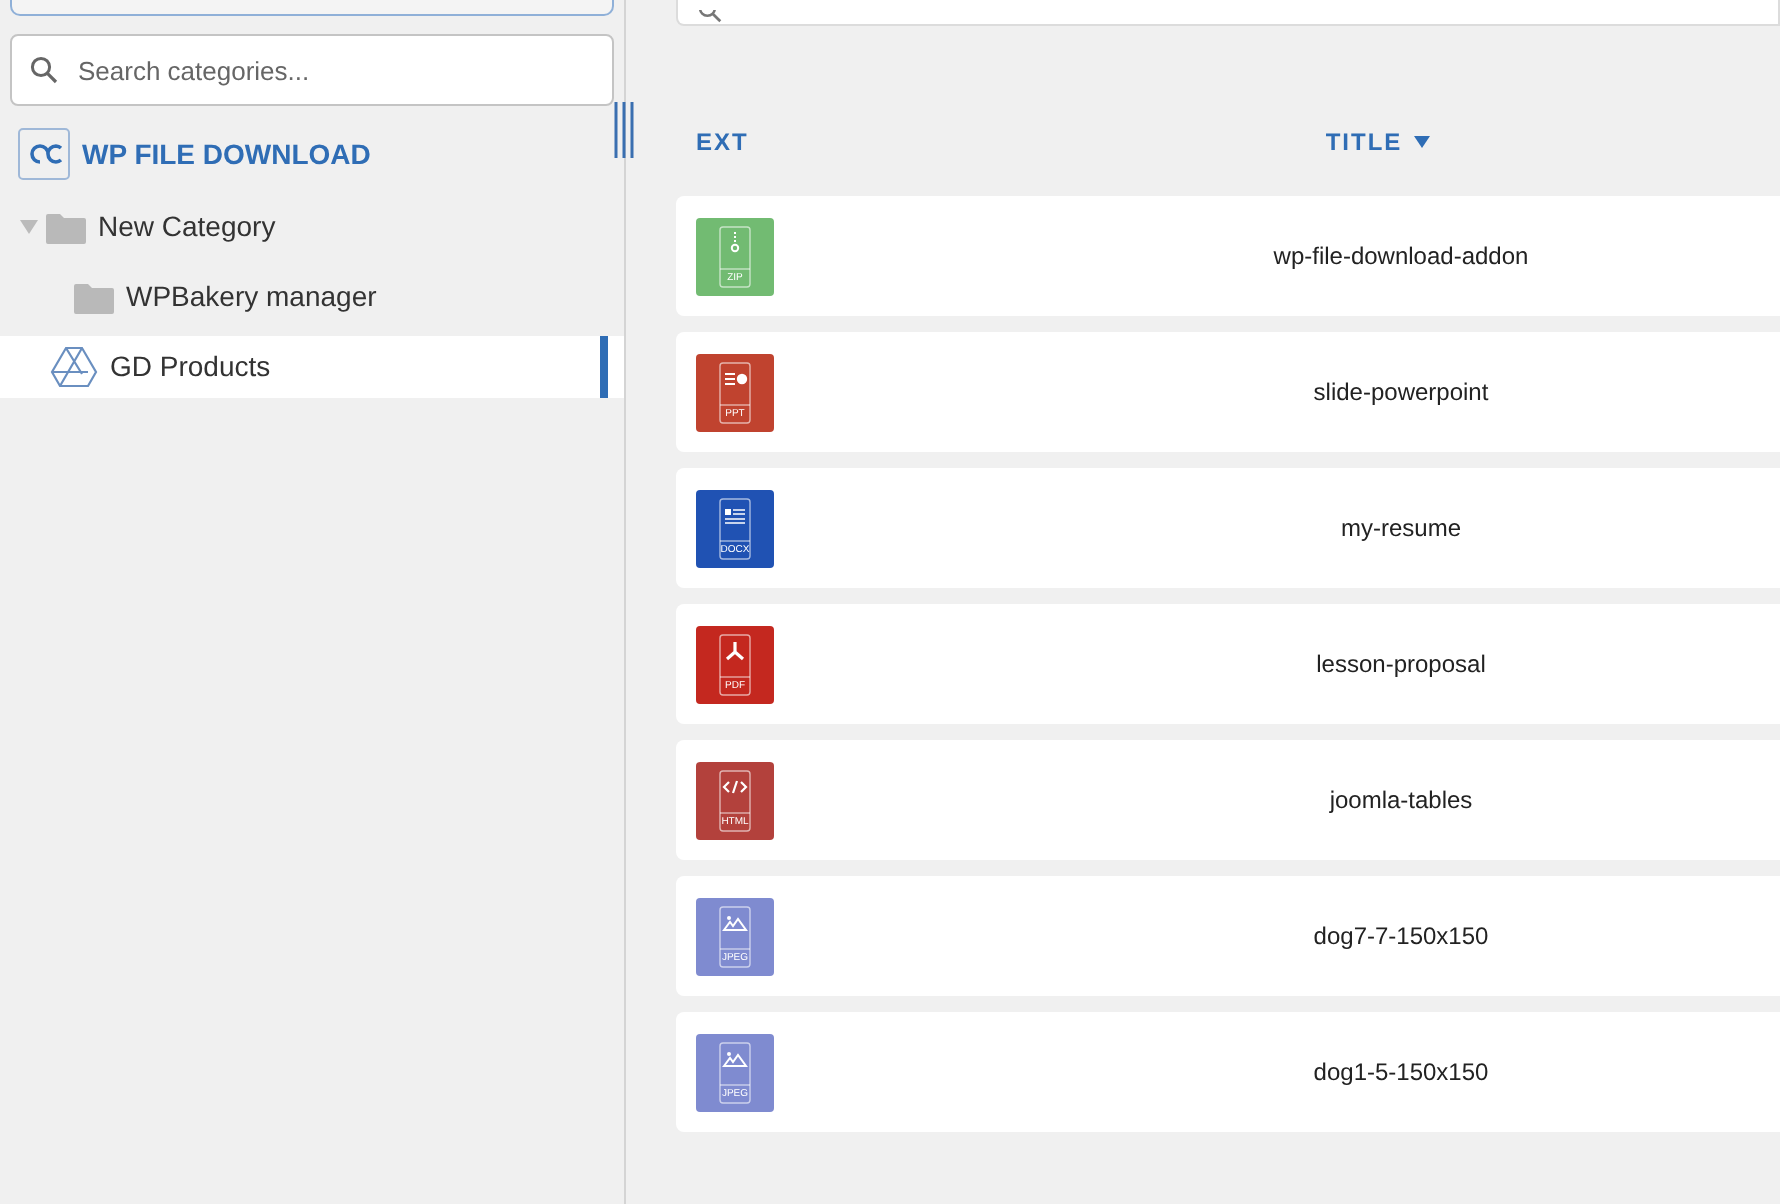 This screenshot has height=1204, width=1780. Describe the element at coordinates (312, 8) in the screenshot. I see `input-field` at that location.